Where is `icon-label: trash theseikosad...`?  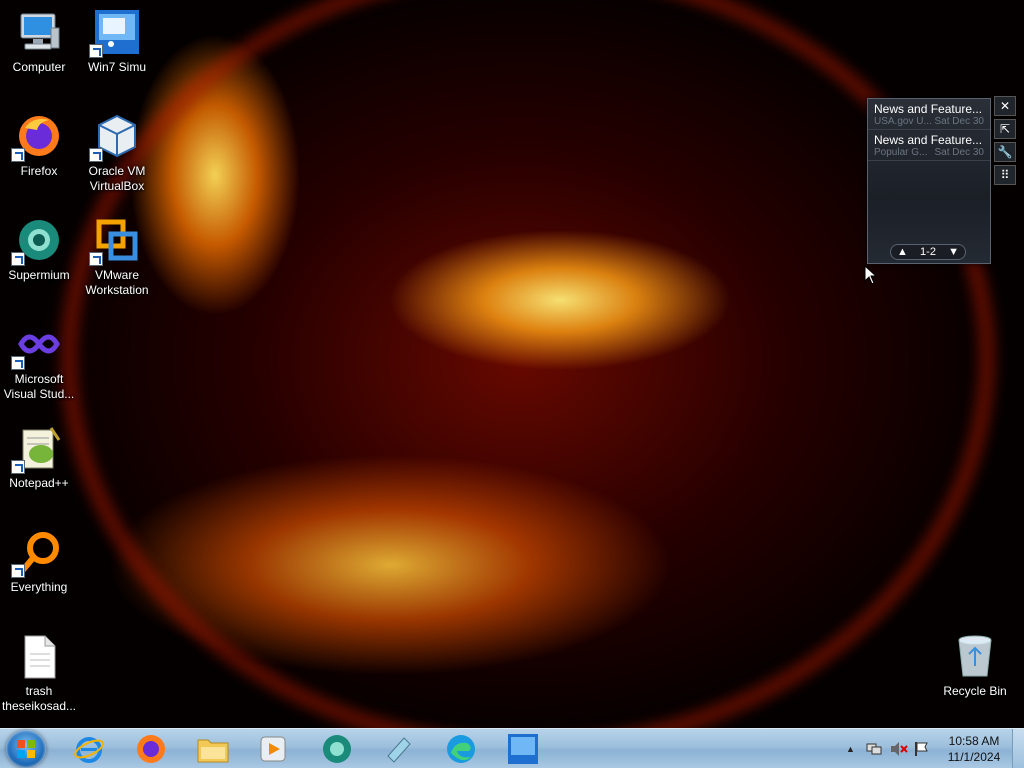 icon-label: trash theseikosad... is located at coordinates (39, 698).